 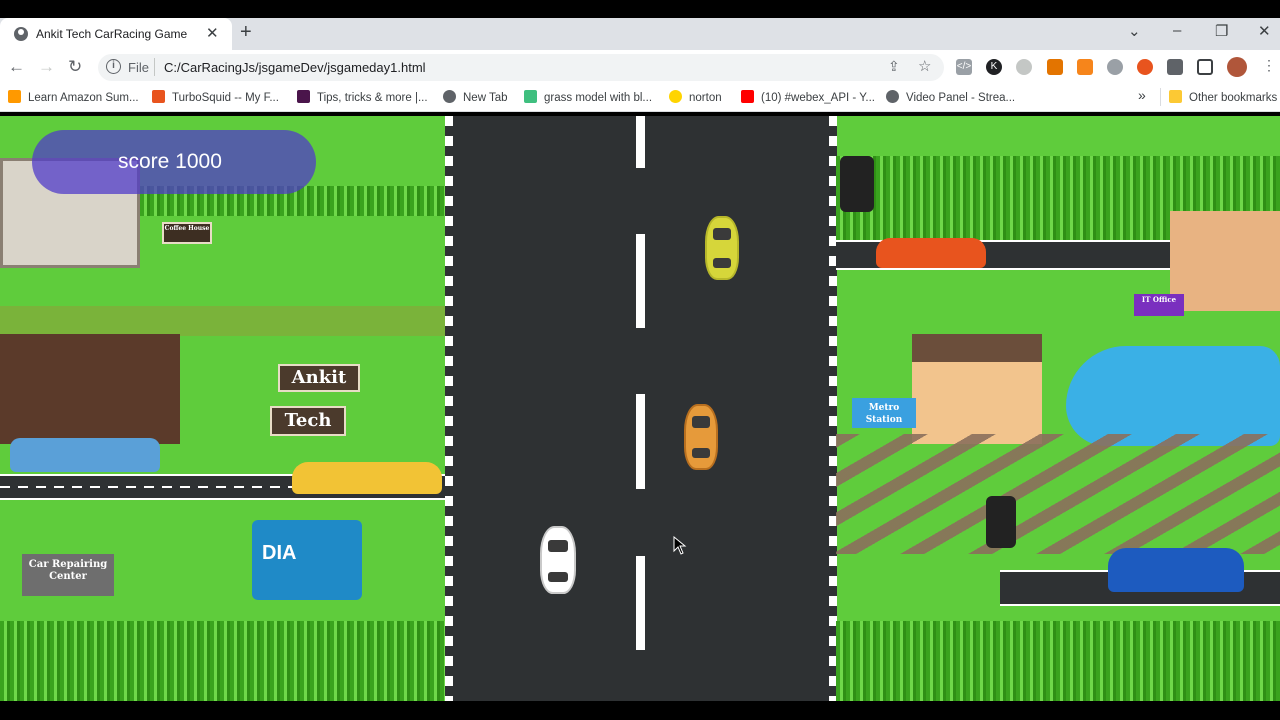 I want to click on norton-icon, so click(x=675, y=96).